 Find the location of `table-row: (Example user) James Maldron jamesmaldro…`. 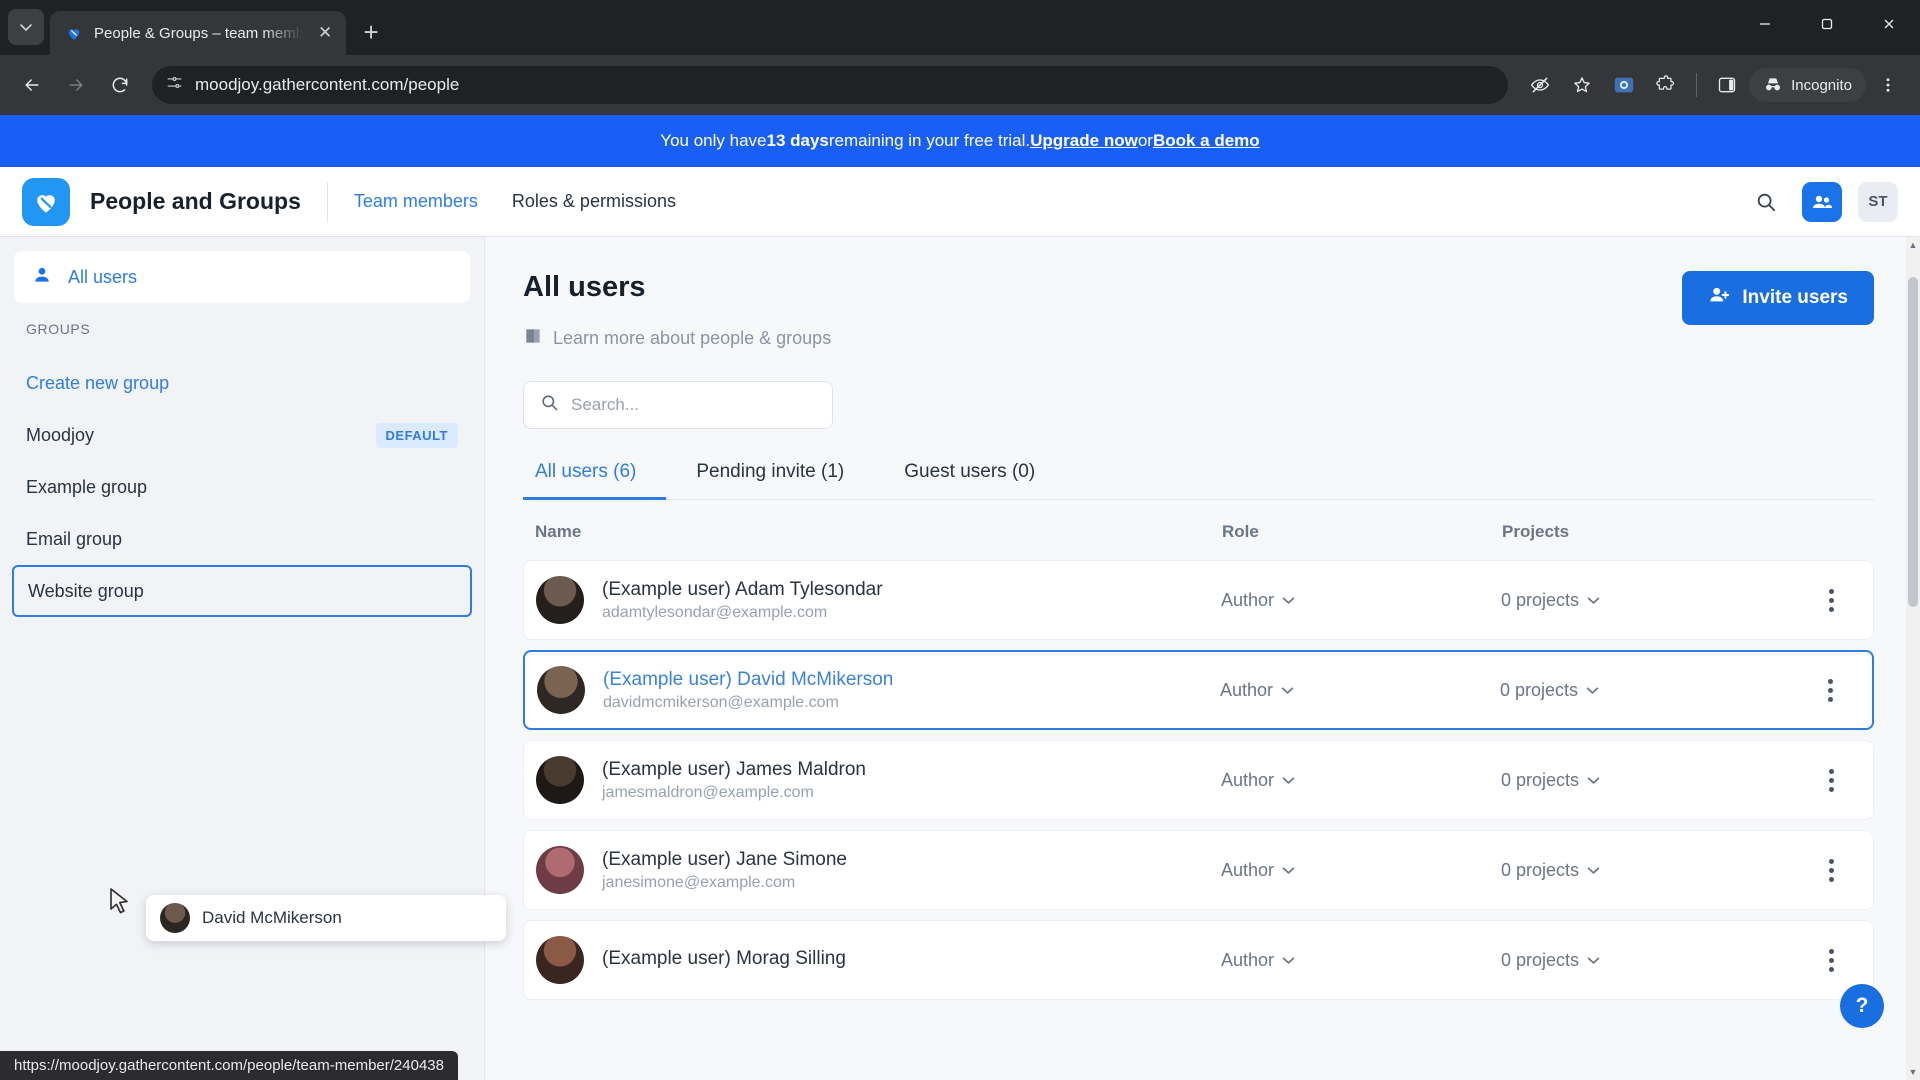

table-row: (Example user) James Maldron jamesmaldro… is located at coordinates (1198, 780).